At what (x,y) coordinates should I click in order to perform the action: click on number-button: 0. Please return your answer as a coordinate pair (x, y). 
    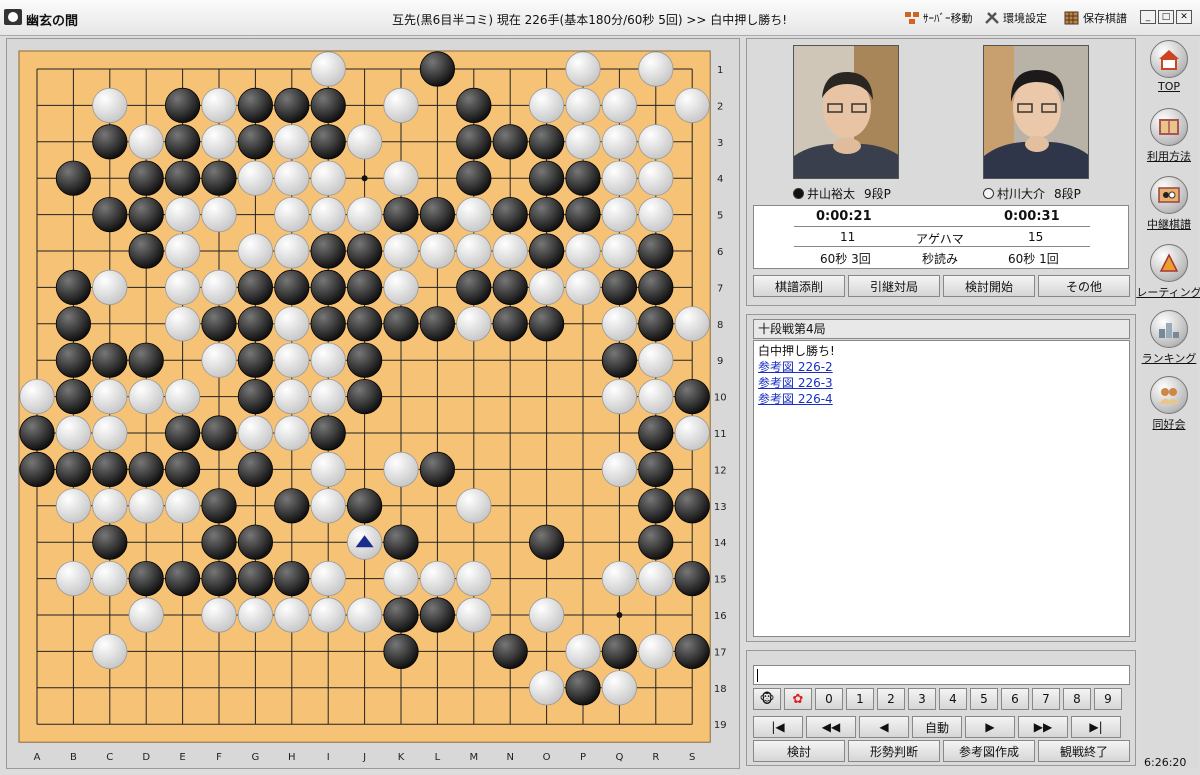
    Looking at the image, I should click on (829, 699).